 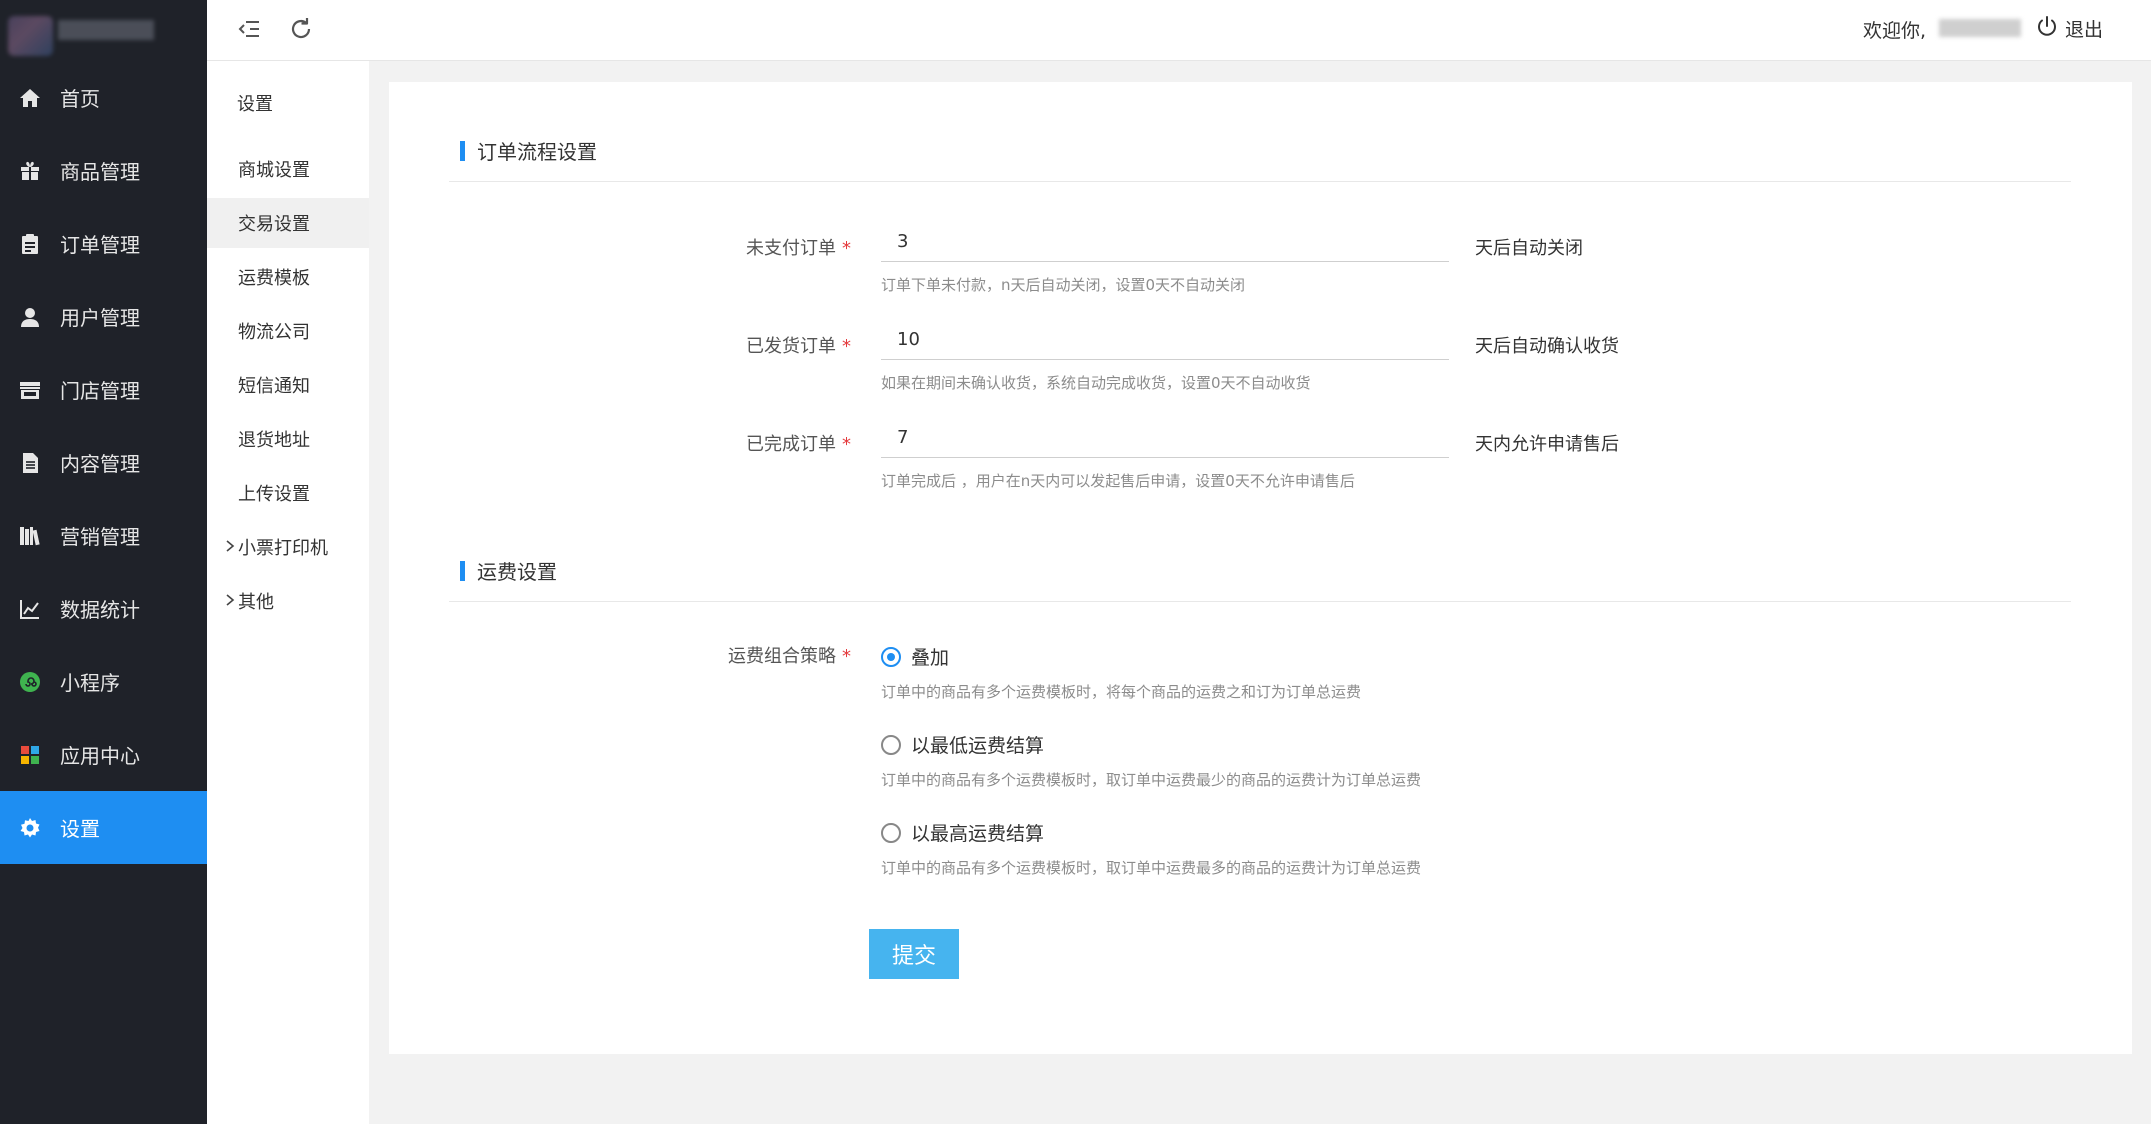 What do you see at coordinates (100, 537) in the screenshot?
I see `sidebar-item-label: 营销管理` at bounding box center [100, 537].